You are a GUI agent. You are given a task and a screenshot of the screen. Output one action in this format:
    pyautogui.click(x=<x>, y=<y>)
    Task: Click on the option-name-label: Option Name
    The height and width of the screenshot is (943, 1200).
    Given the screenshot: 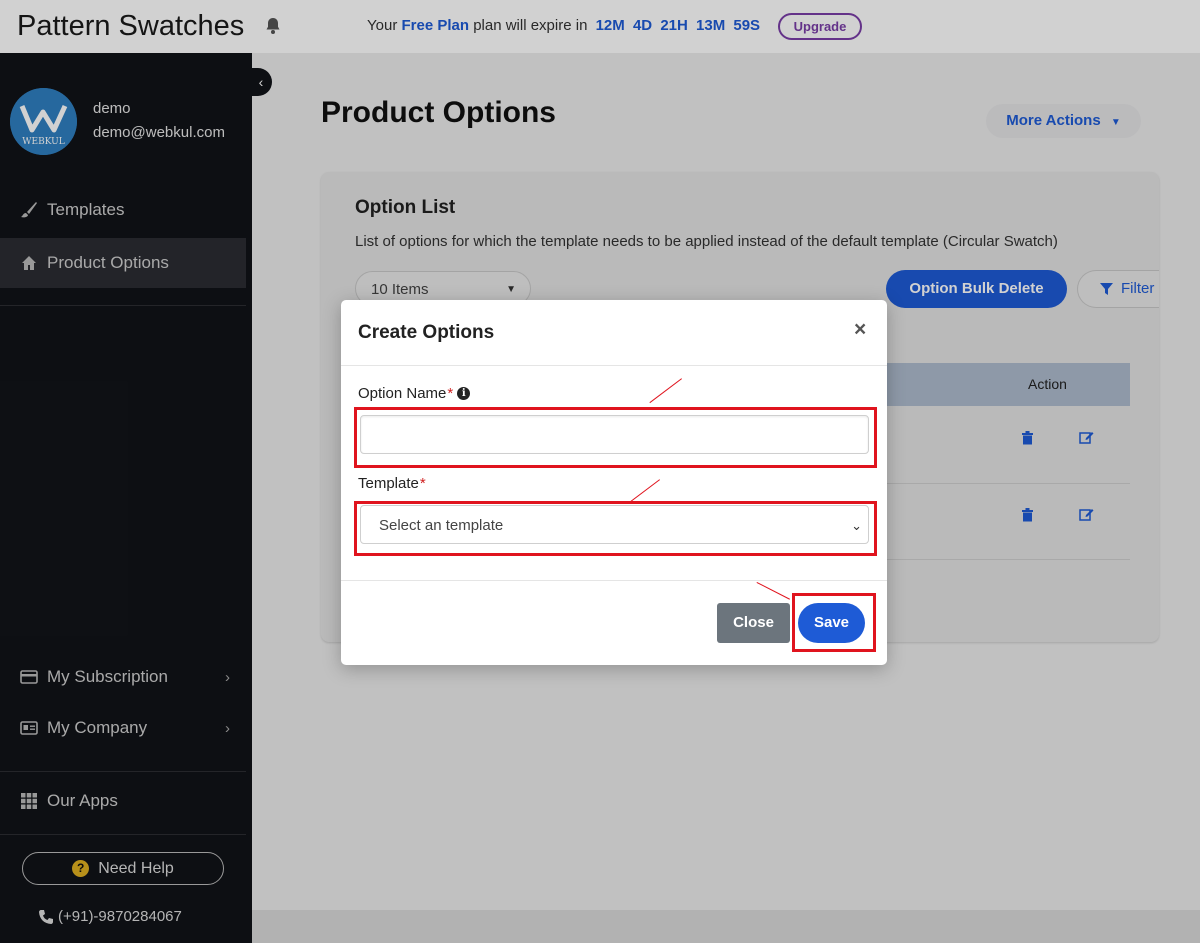 What is the action you would take?
    pyautogui.click(x=402, y=393)
    